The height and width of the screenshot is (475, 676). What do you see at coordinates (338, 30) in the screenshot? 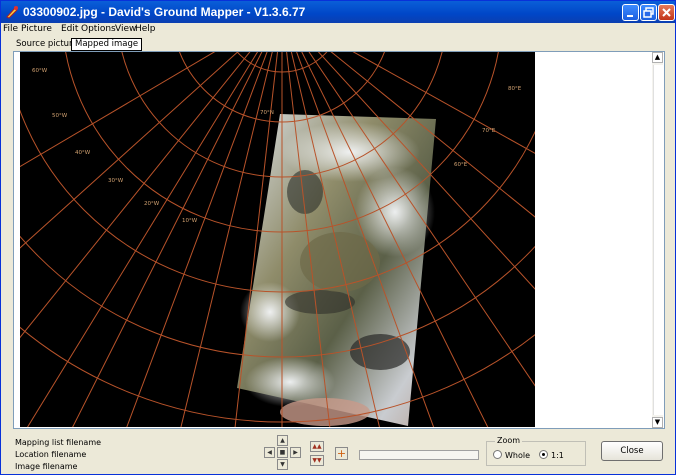
I see `menu-bar: File Picture Edit Options View Help` at bounding box center [338, 30].